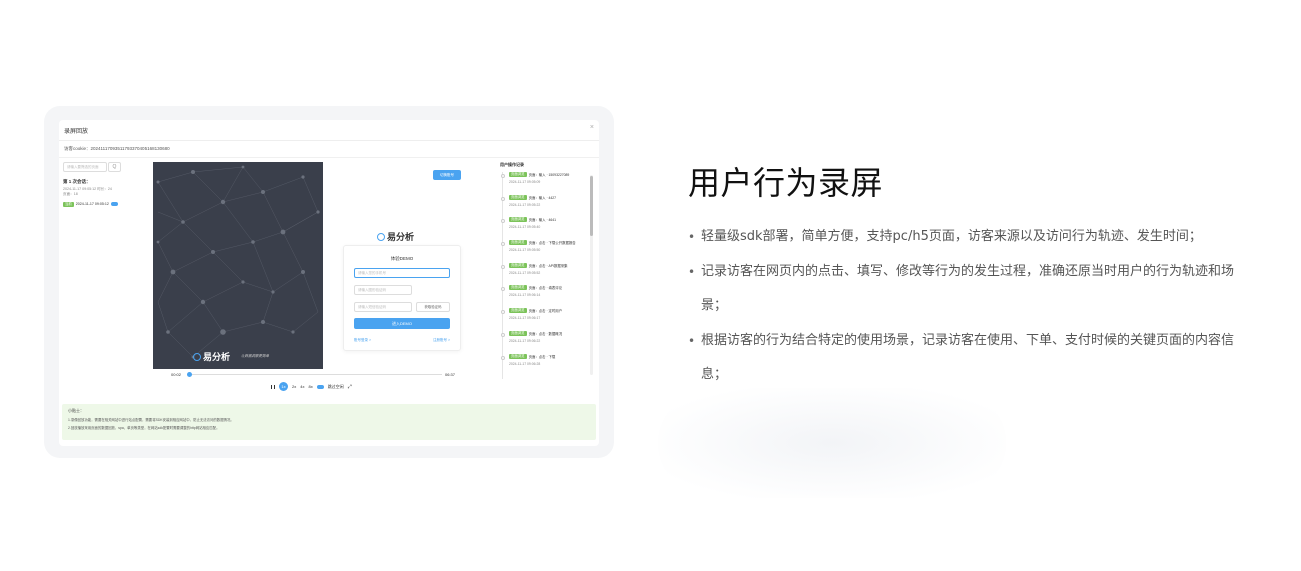 The height and width of the screenshot is (571, 1301). What do you see at coordinates (401, 237) in the screenshot?
I see `login-logo-text: 易分析` at bounding box center [401, 237].